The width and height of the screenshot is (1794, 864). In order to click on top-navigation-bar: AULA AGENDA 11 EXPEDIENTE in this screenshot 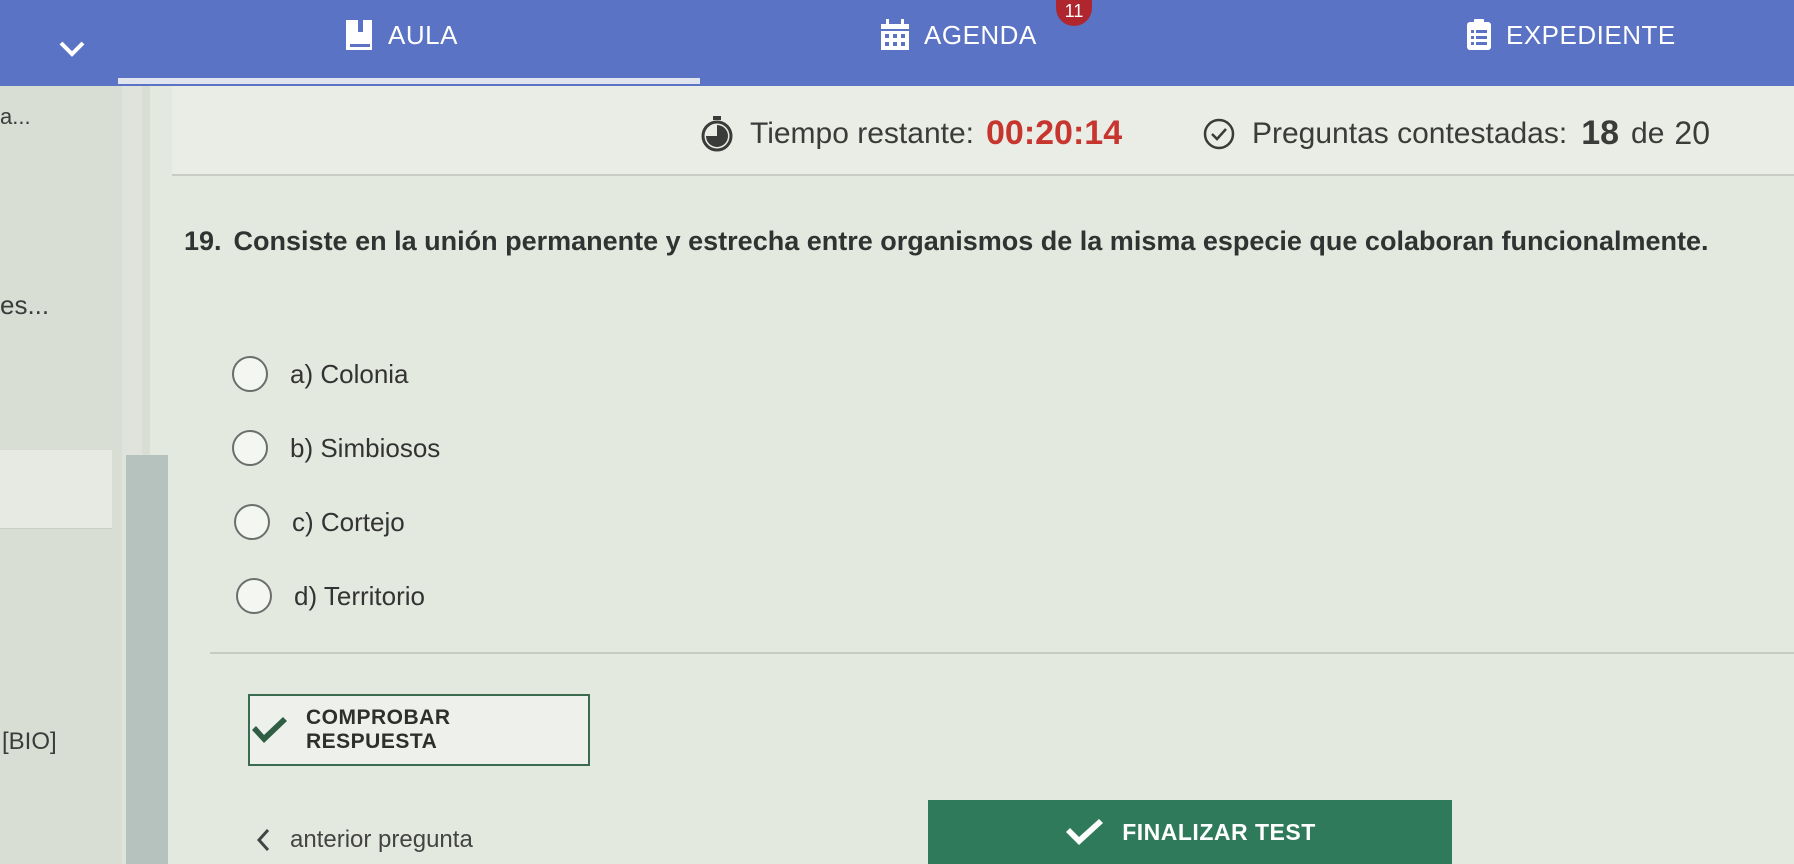, I will do `click(897, 43)`.